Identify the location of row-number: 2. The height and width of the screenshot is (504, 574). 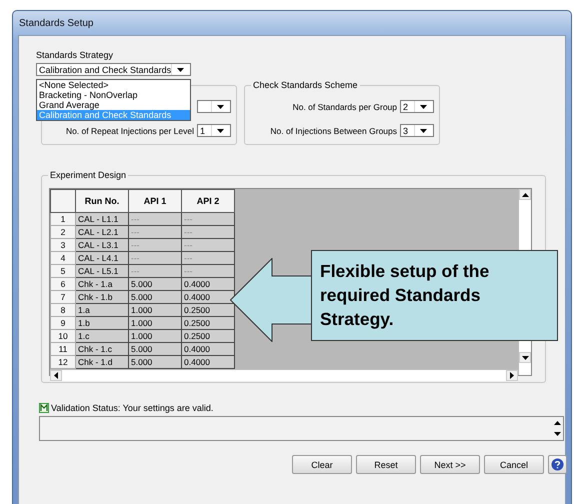
(63, 232).